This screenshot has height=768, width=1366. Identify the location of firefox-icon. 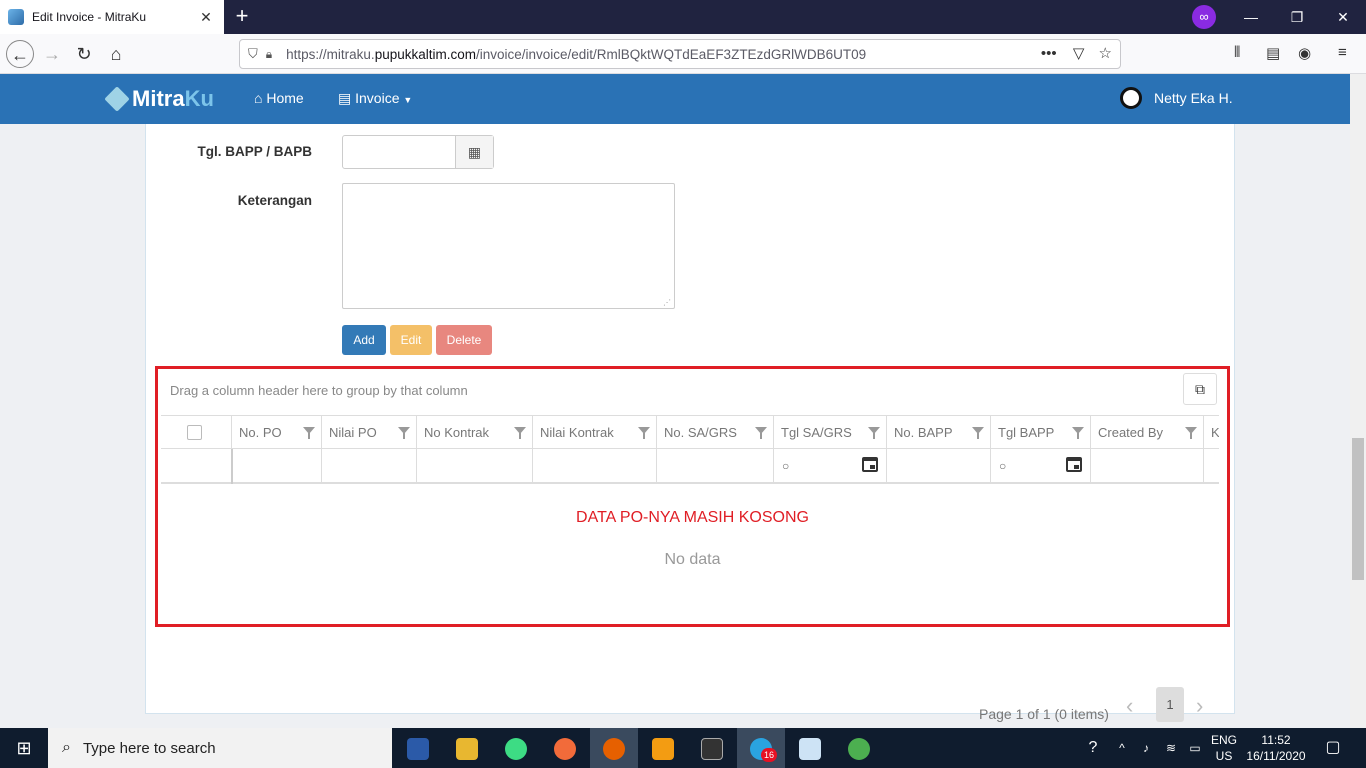
(614, 748).